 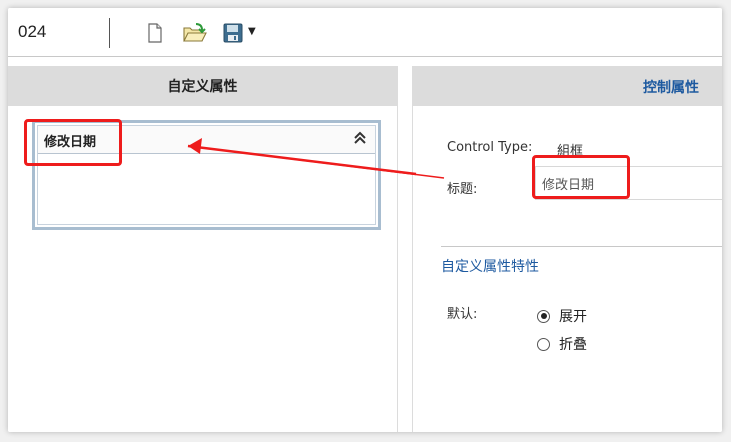 I want to click on toolbar: 024 ▼, so click(x=365, y=32).